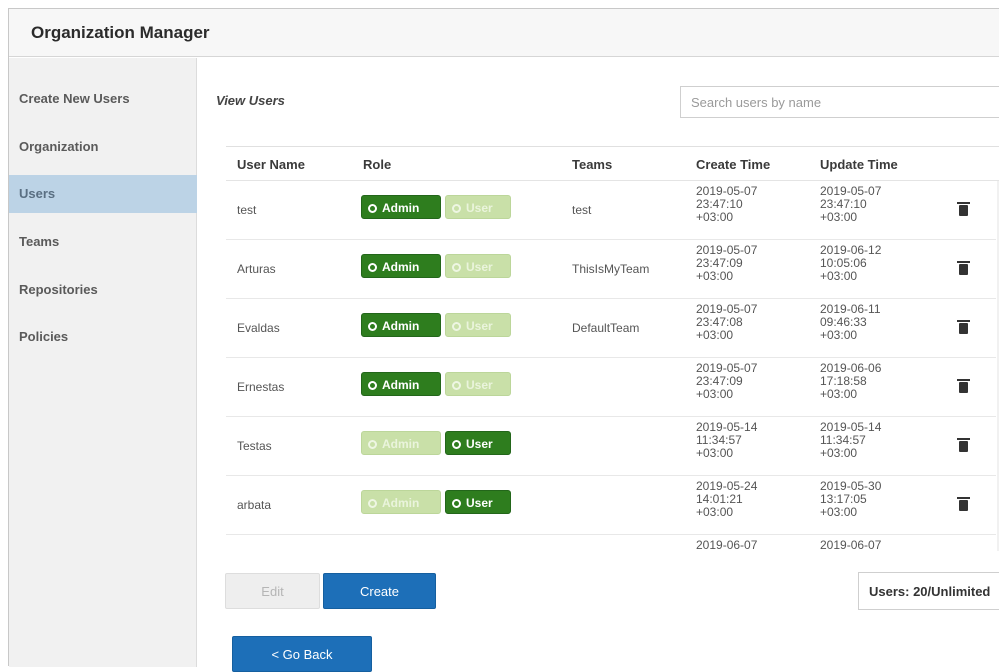  I want to click on header-create-time: Create Time, so click(733, 164).